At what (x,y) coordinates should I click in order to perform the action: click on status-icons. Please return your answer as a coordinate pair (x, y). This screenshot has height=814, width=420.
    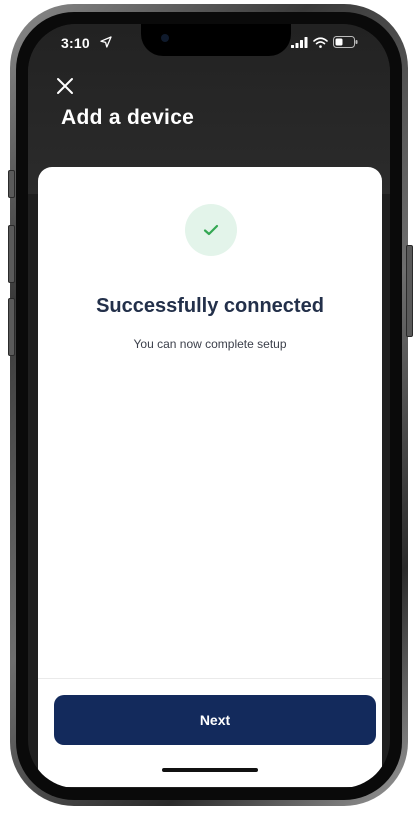
    Looking at the image, I should click on (324, 42).